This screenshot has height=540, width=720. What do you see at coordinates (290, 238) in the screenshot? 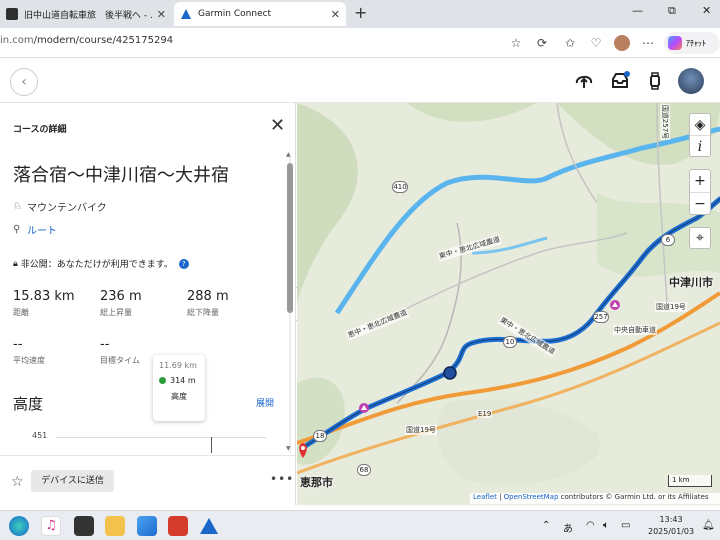
I see `scroll-thumb` at bounding box center [290, 238].